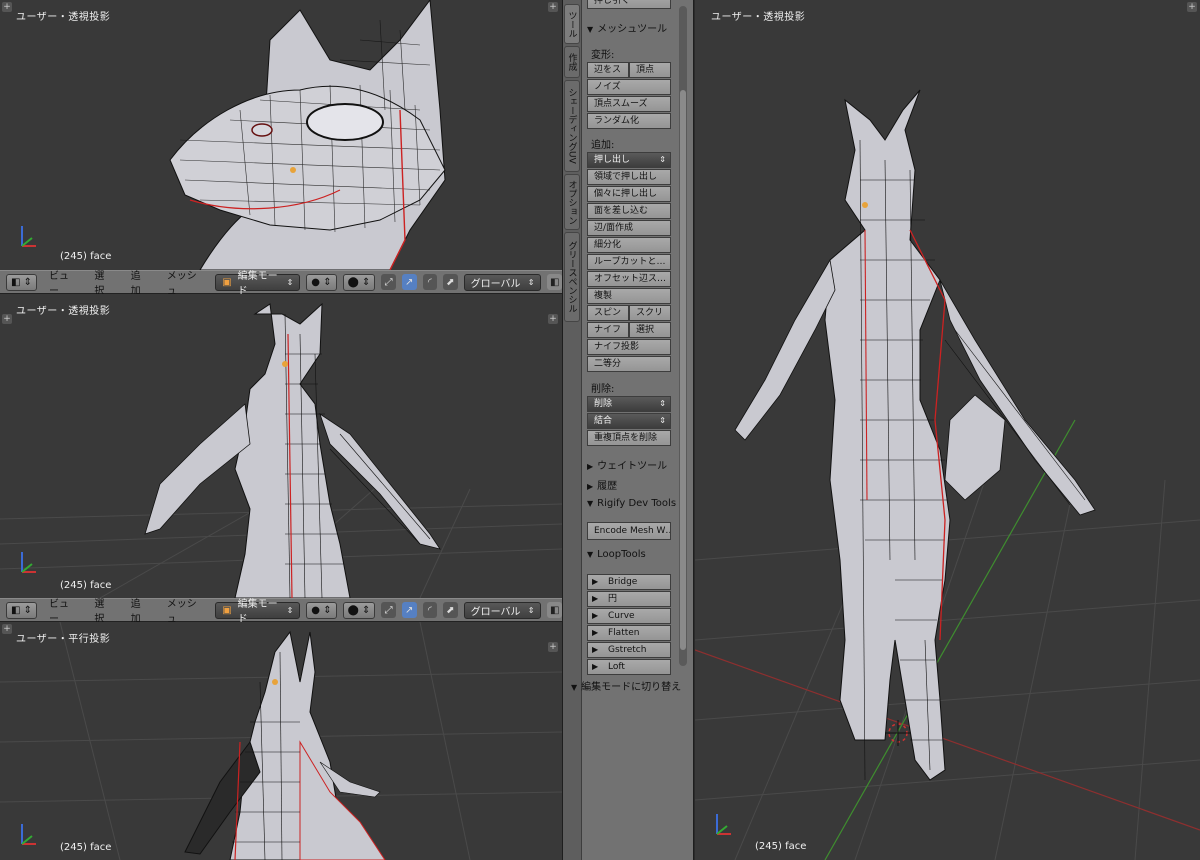 The image size is (1200, 860). Describe the element at coordinates (626, 685) in the screenshot. I see `toggle-edit-mode-header: ▼ 編集モードに切り替え` at that location.